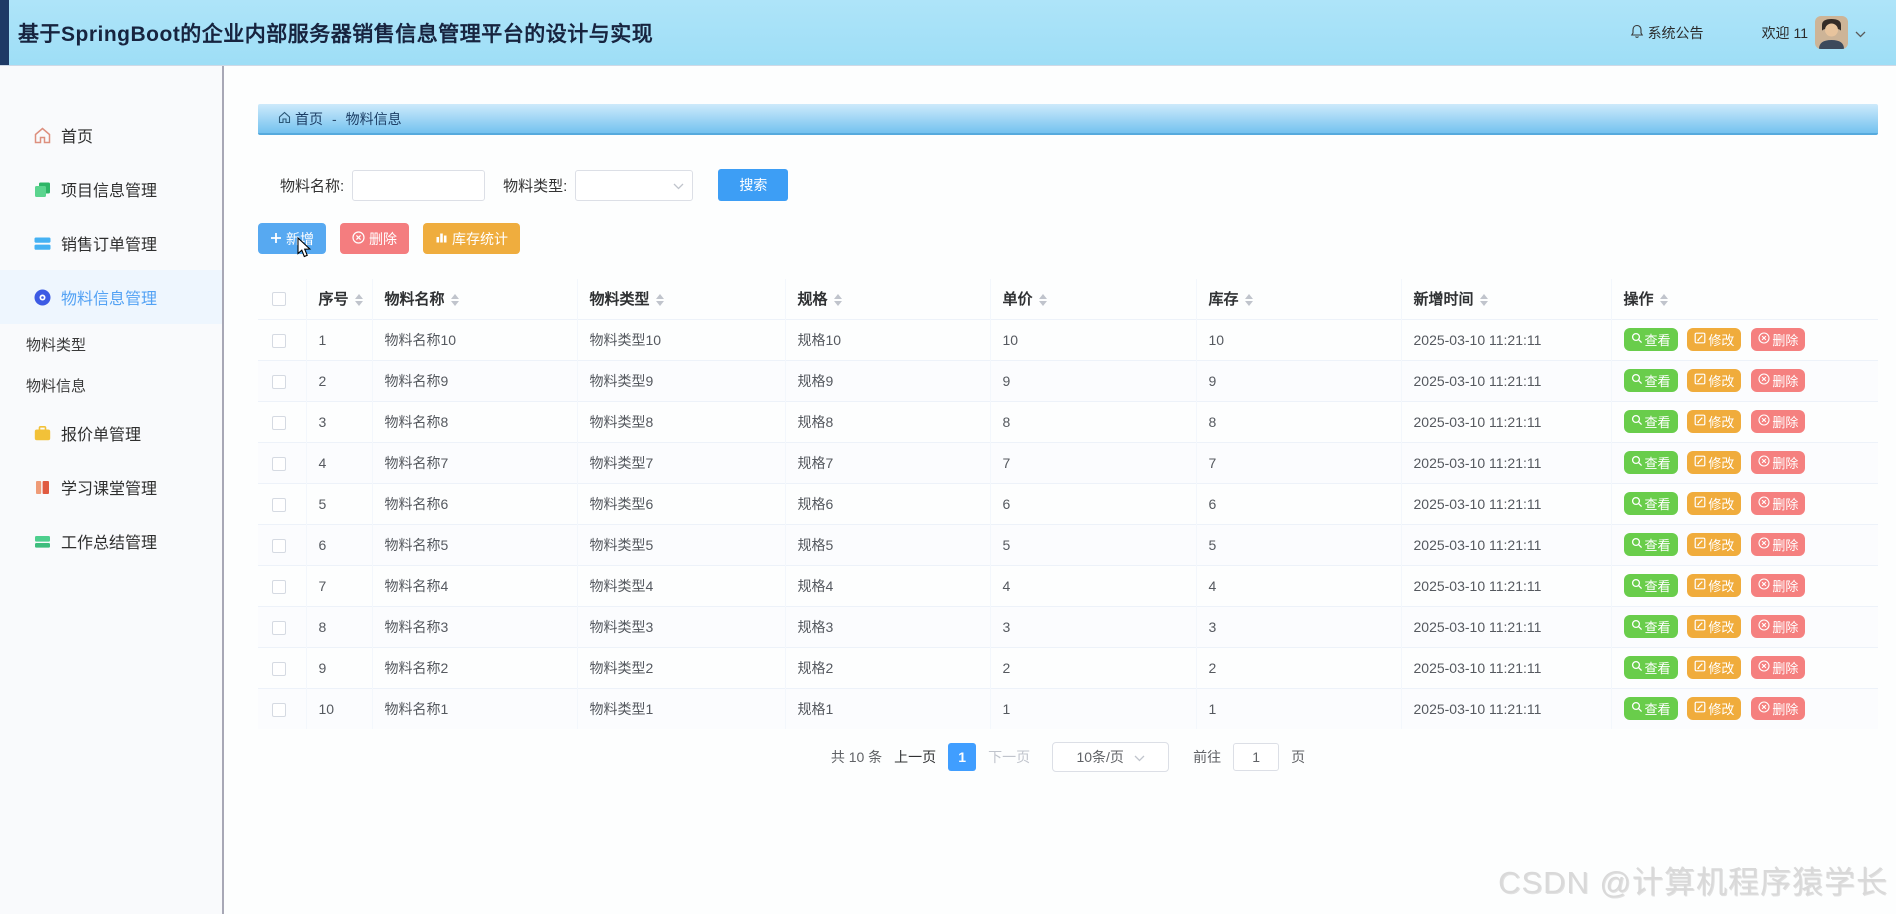 Image resolution: width=1896 pixels, height=914 pixels. What do you see at coordinates (111, 243) in the screenshot?
I see `sidebar-item-sales-order: 销售订单管理` at bounding box center [111, 243].